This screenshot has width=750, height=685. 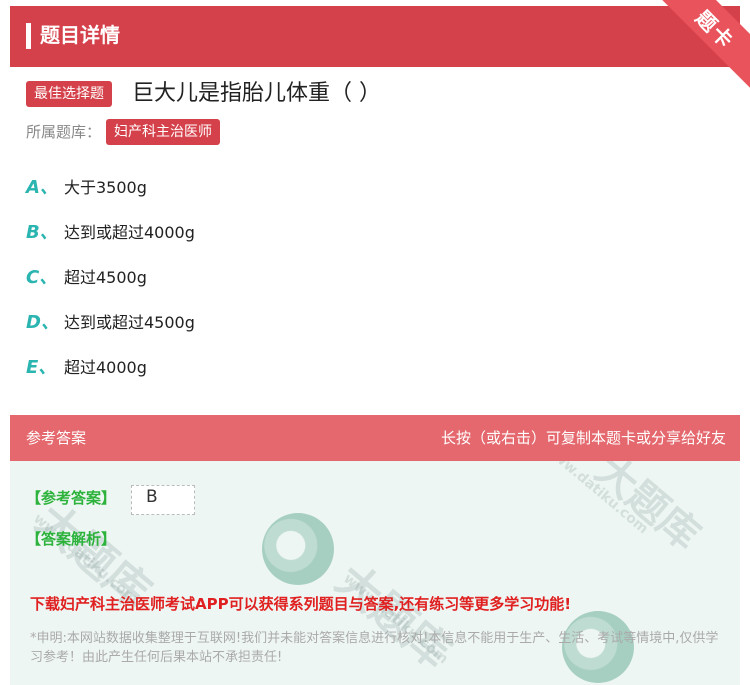 What do you see at coordinates (105, 367) in the screenshot?
I see `option-text: 超过4000g` at bounding box center [105, 367].